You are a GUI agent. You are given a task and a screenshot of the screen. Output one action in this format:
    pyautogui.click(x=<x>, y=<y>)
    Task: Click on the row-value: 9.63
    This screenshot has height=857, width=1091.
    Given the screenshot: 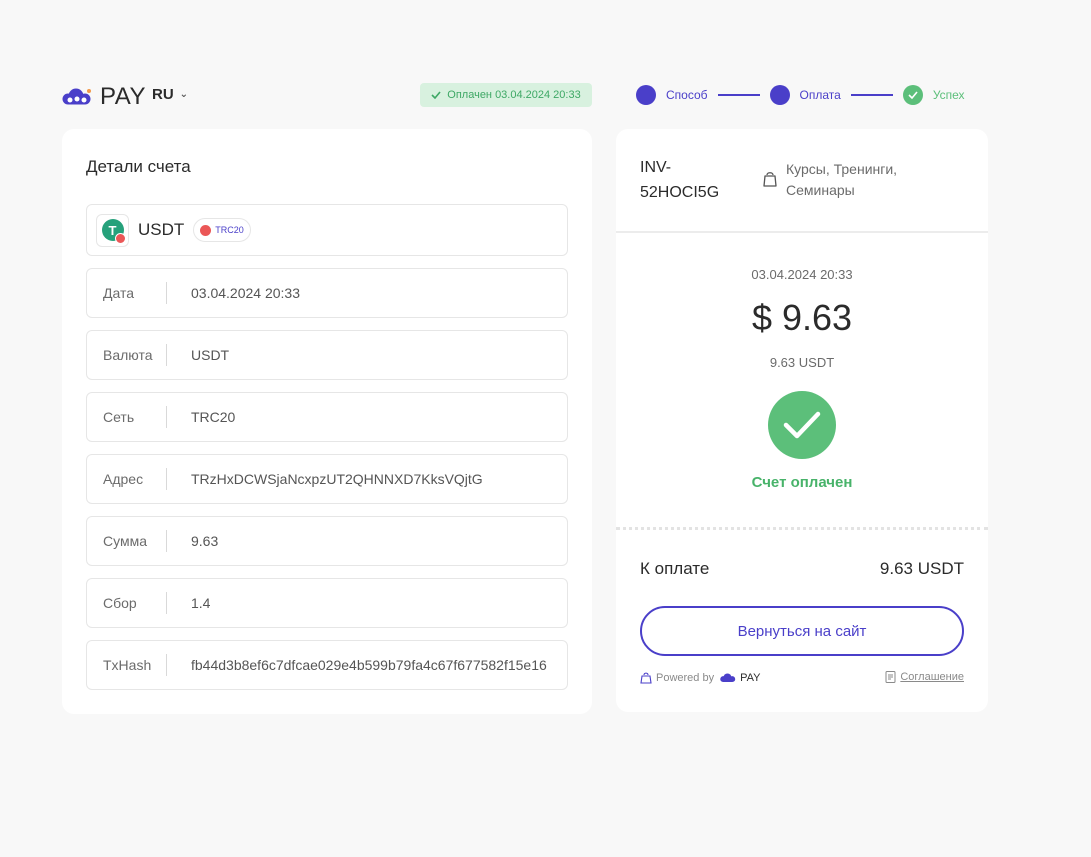 What is the action you would take?
    pyautogui.click(x=205, y=541)
    